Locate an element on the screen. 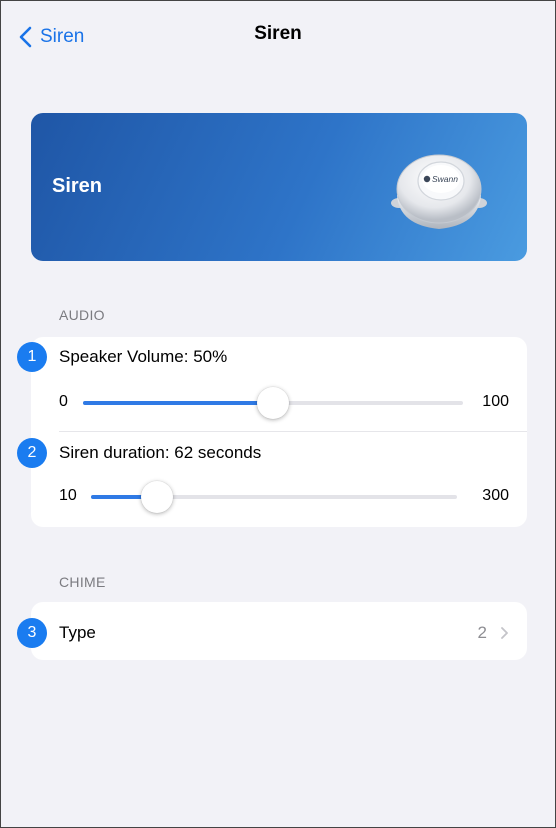 Image resolution: width=556 pixels, height=828 pixels. annotation-badge-3: 3 is located at coordinates (32, 633).